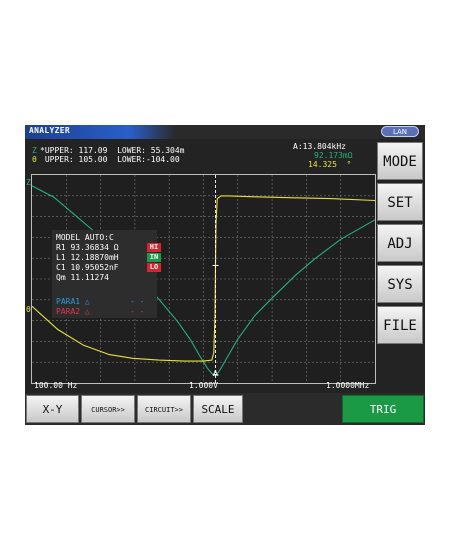  I want to click on trig-button: TRIG, so click(383, 409).